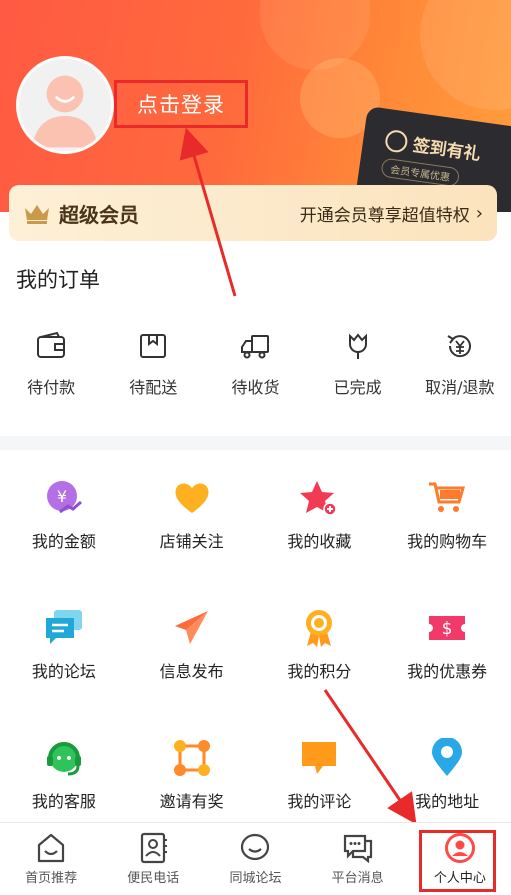  What do you see at coordinates (420, 172) in the screenshot?
I see `sign-card-subtitle: 会员专属优惠` at bounding box center [420, 172].